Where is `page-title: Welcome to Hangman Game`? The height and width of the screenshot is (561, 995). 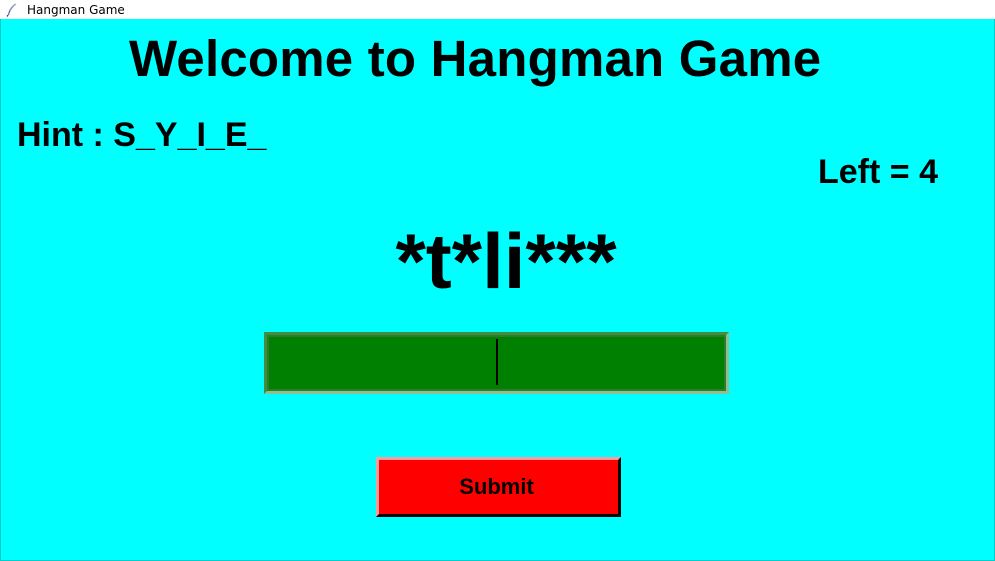
page-title: Welcome to Hangman Game is located at coordinates (475, 58).